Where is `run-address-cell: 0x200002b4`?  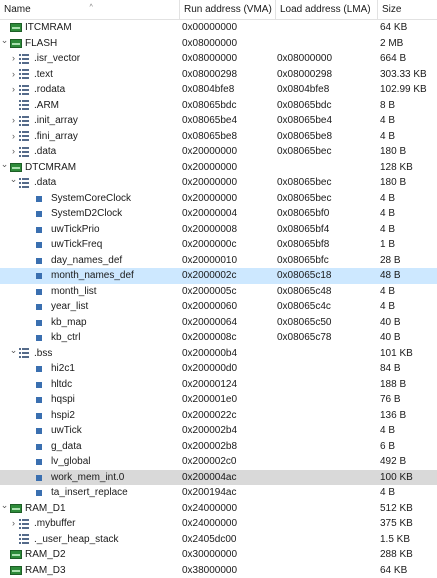
run-address-cell: 0x200002b4 is located at coordinates (228, 431).